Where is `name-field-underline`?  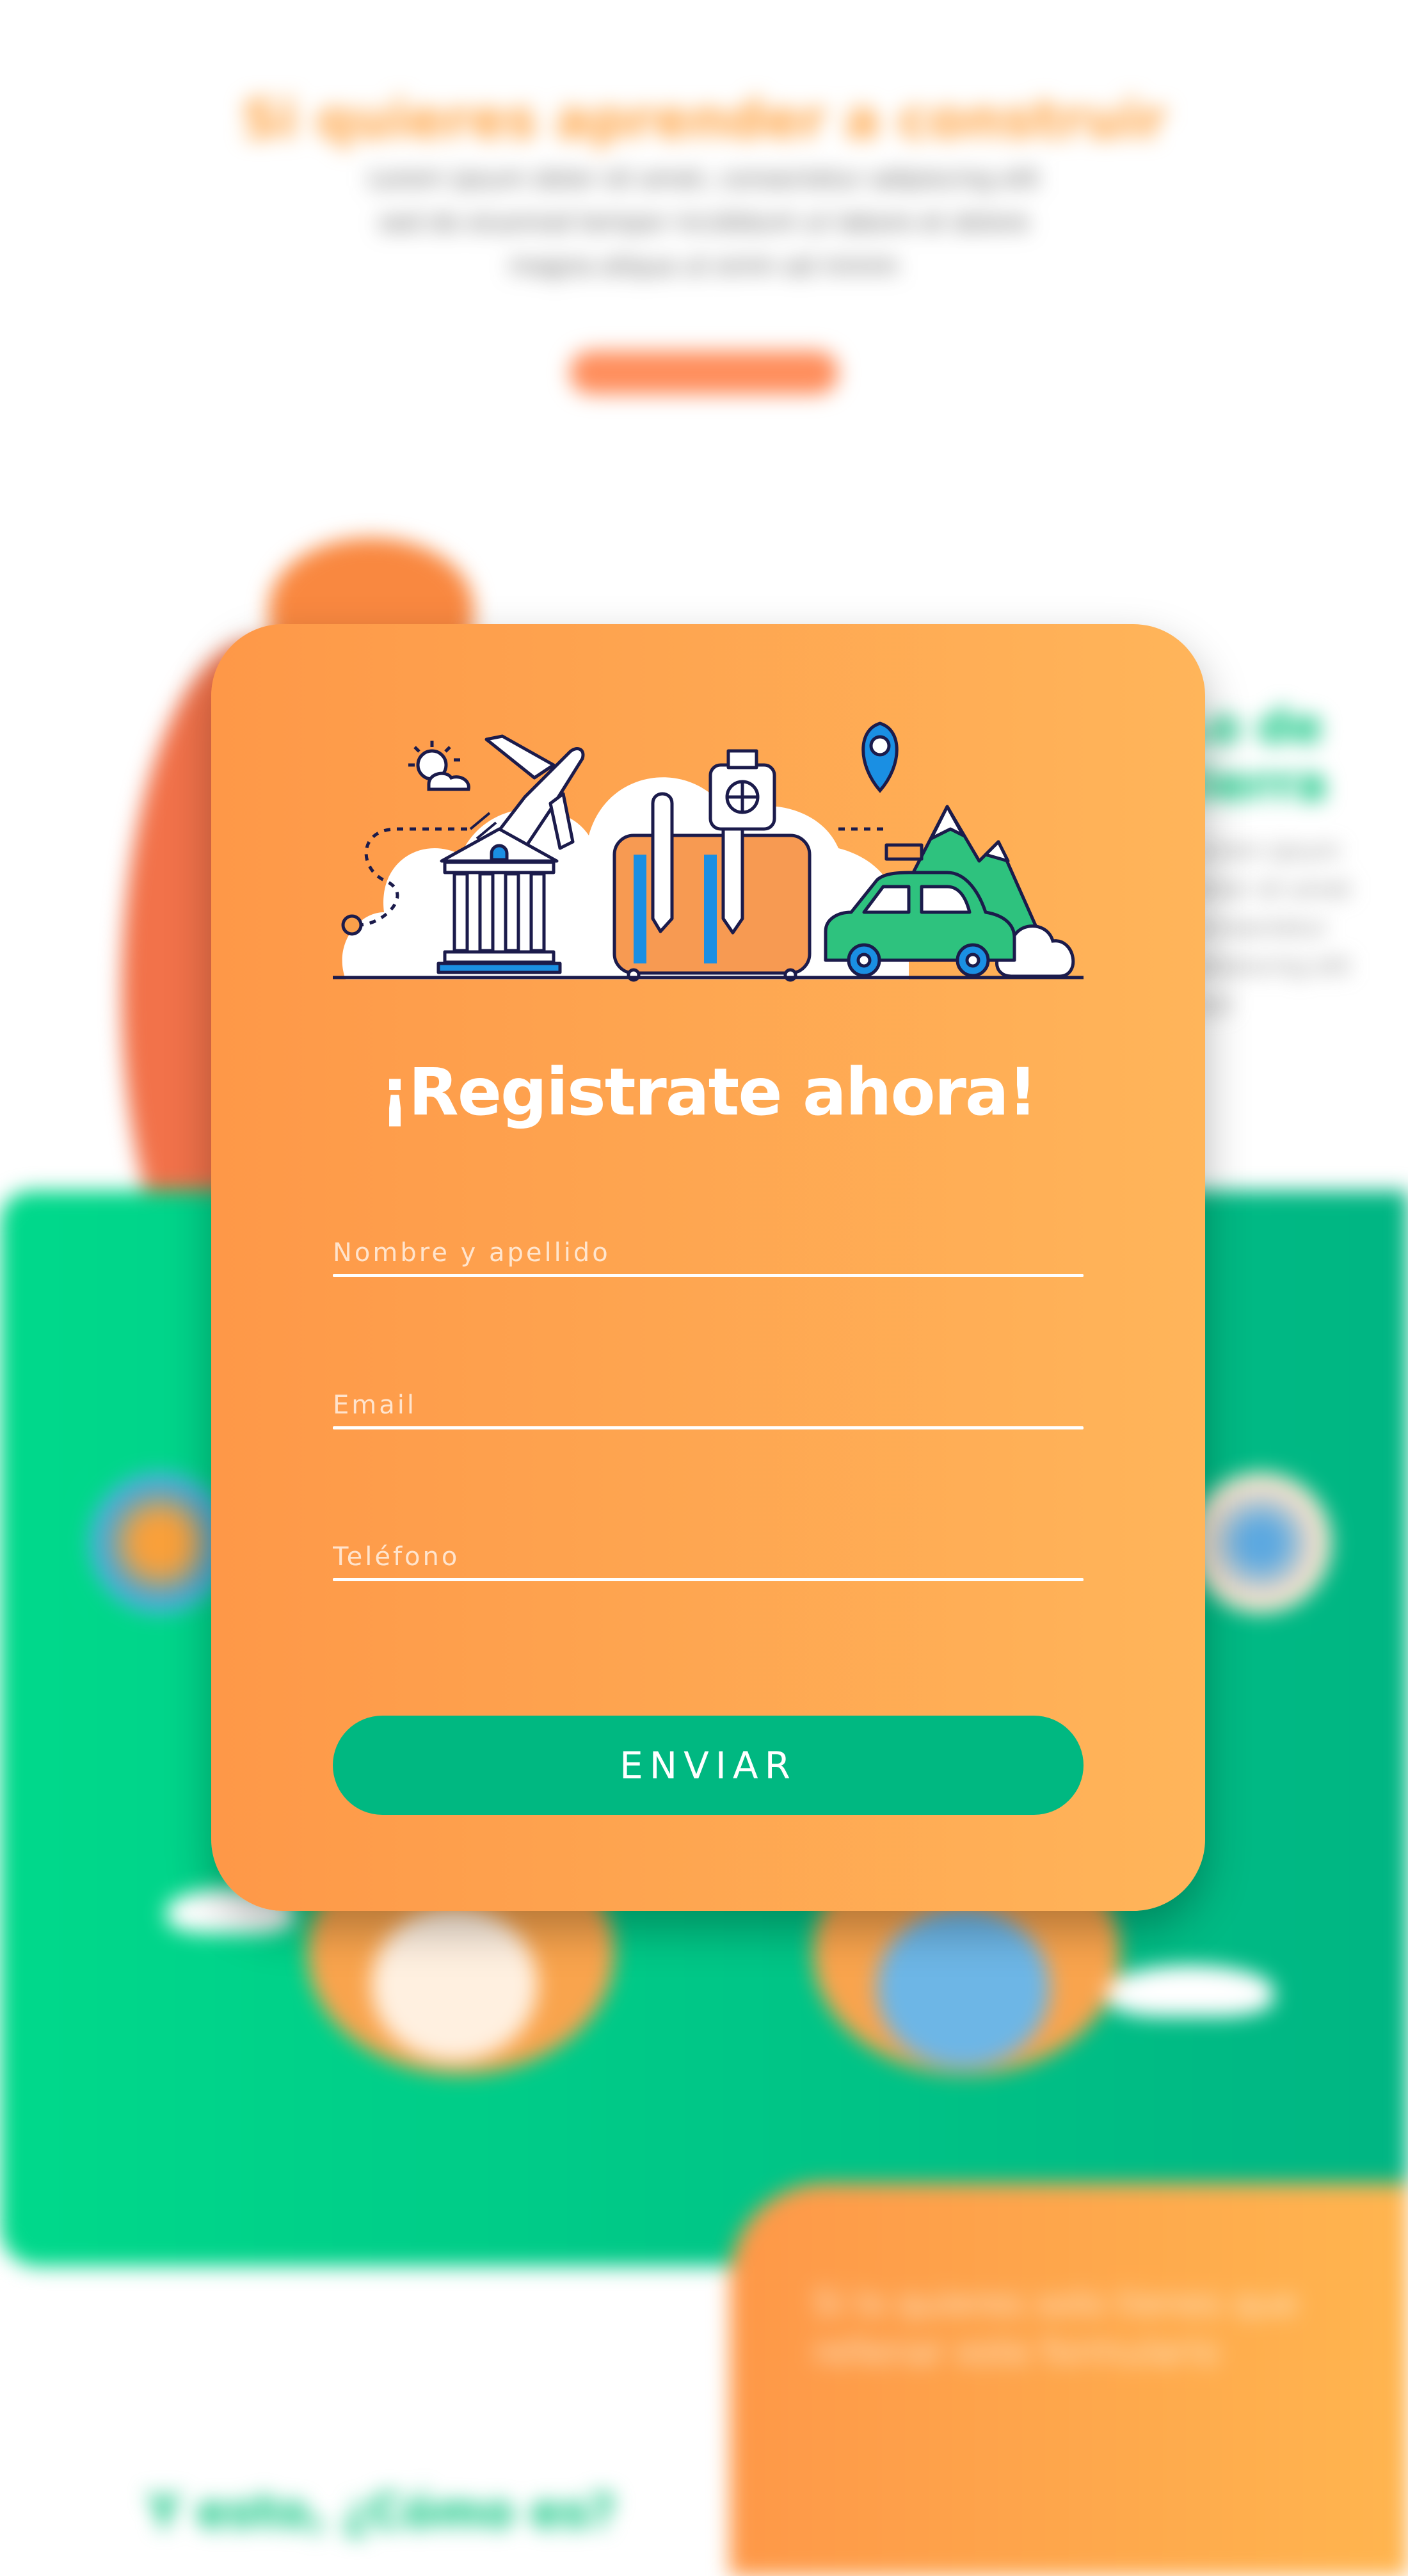
name-field-underline is located at coordinates (708, 1275).